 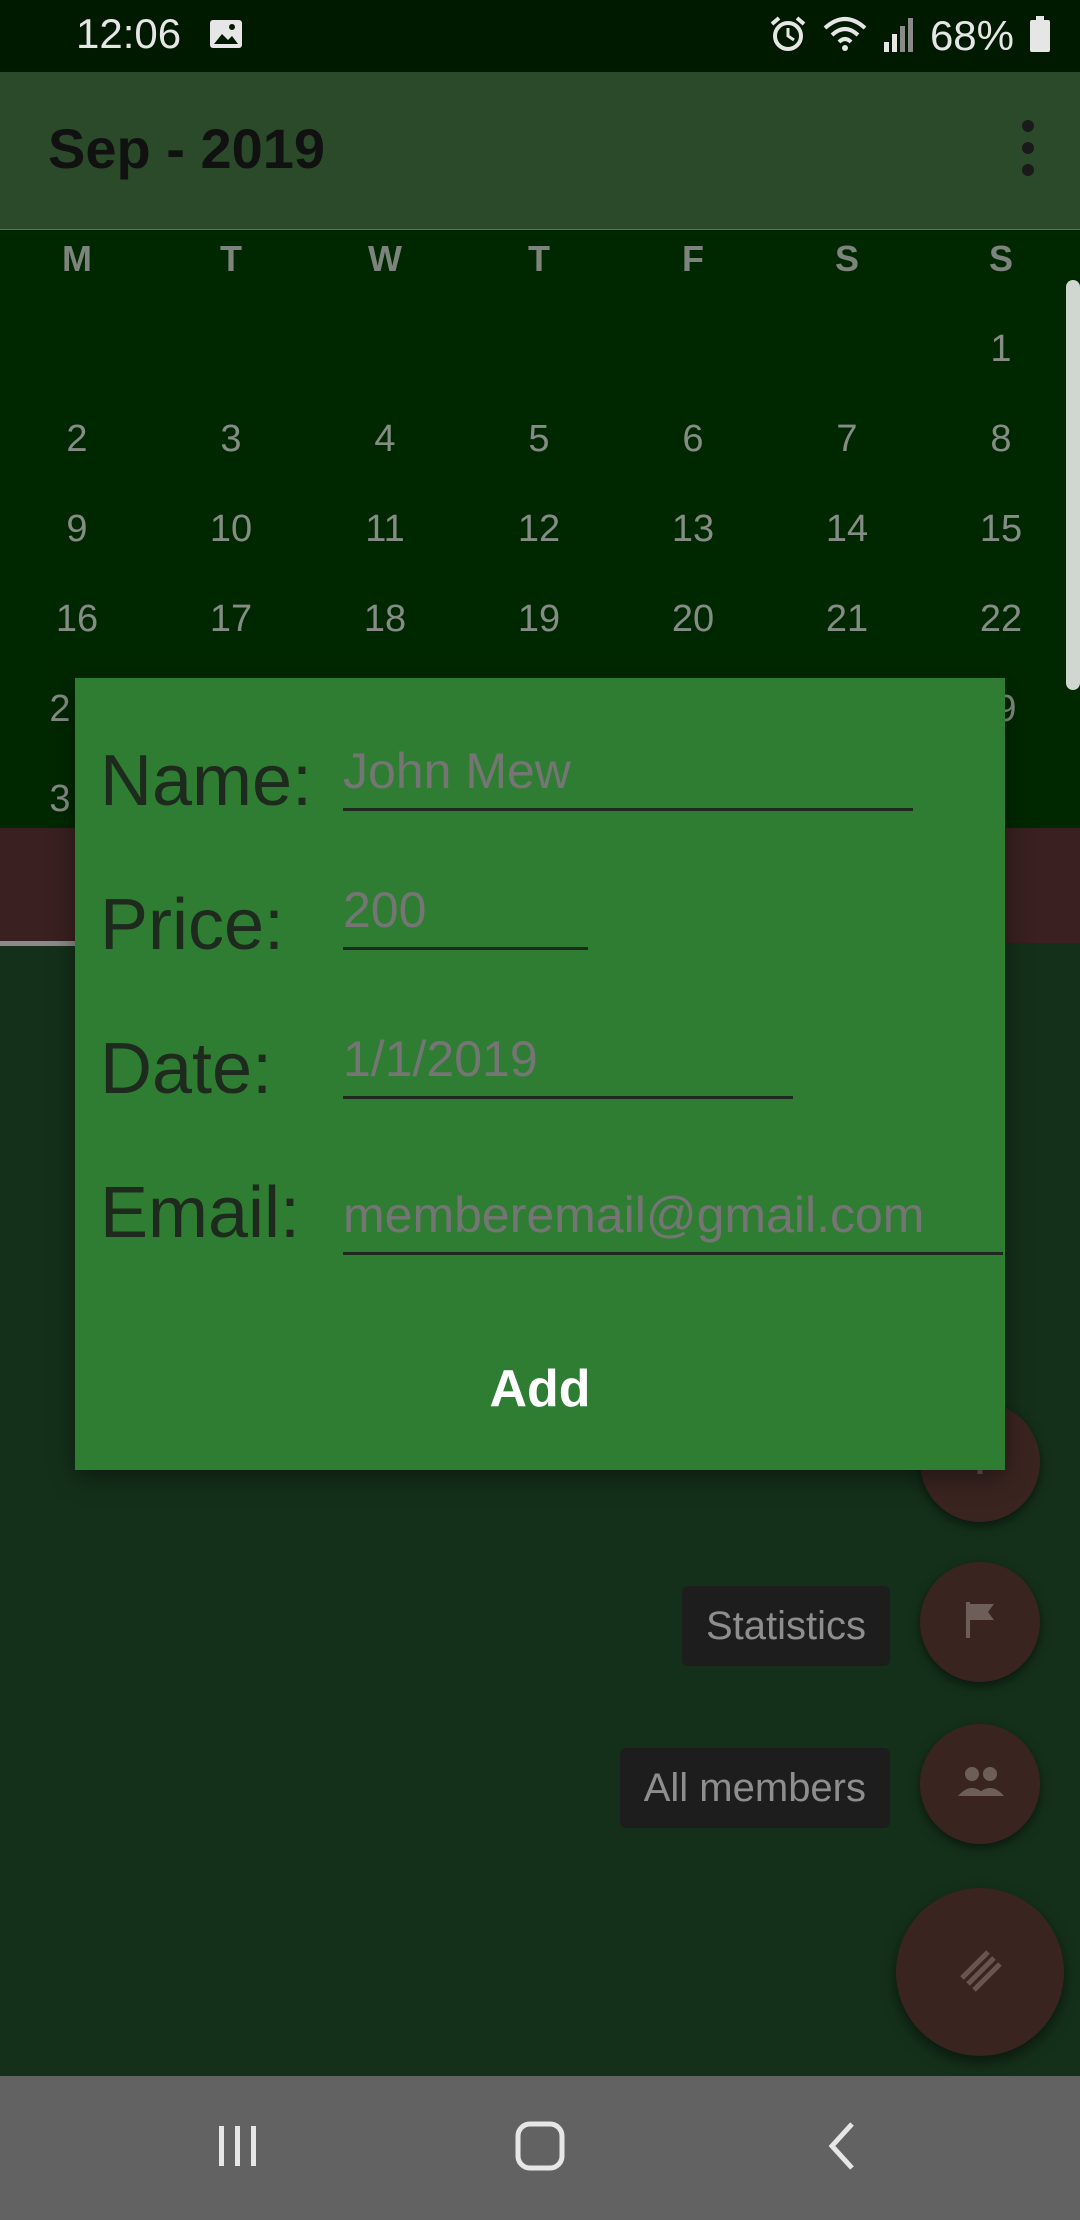 I want to click on all-members-label: All members, so click(x=754, y=1788).